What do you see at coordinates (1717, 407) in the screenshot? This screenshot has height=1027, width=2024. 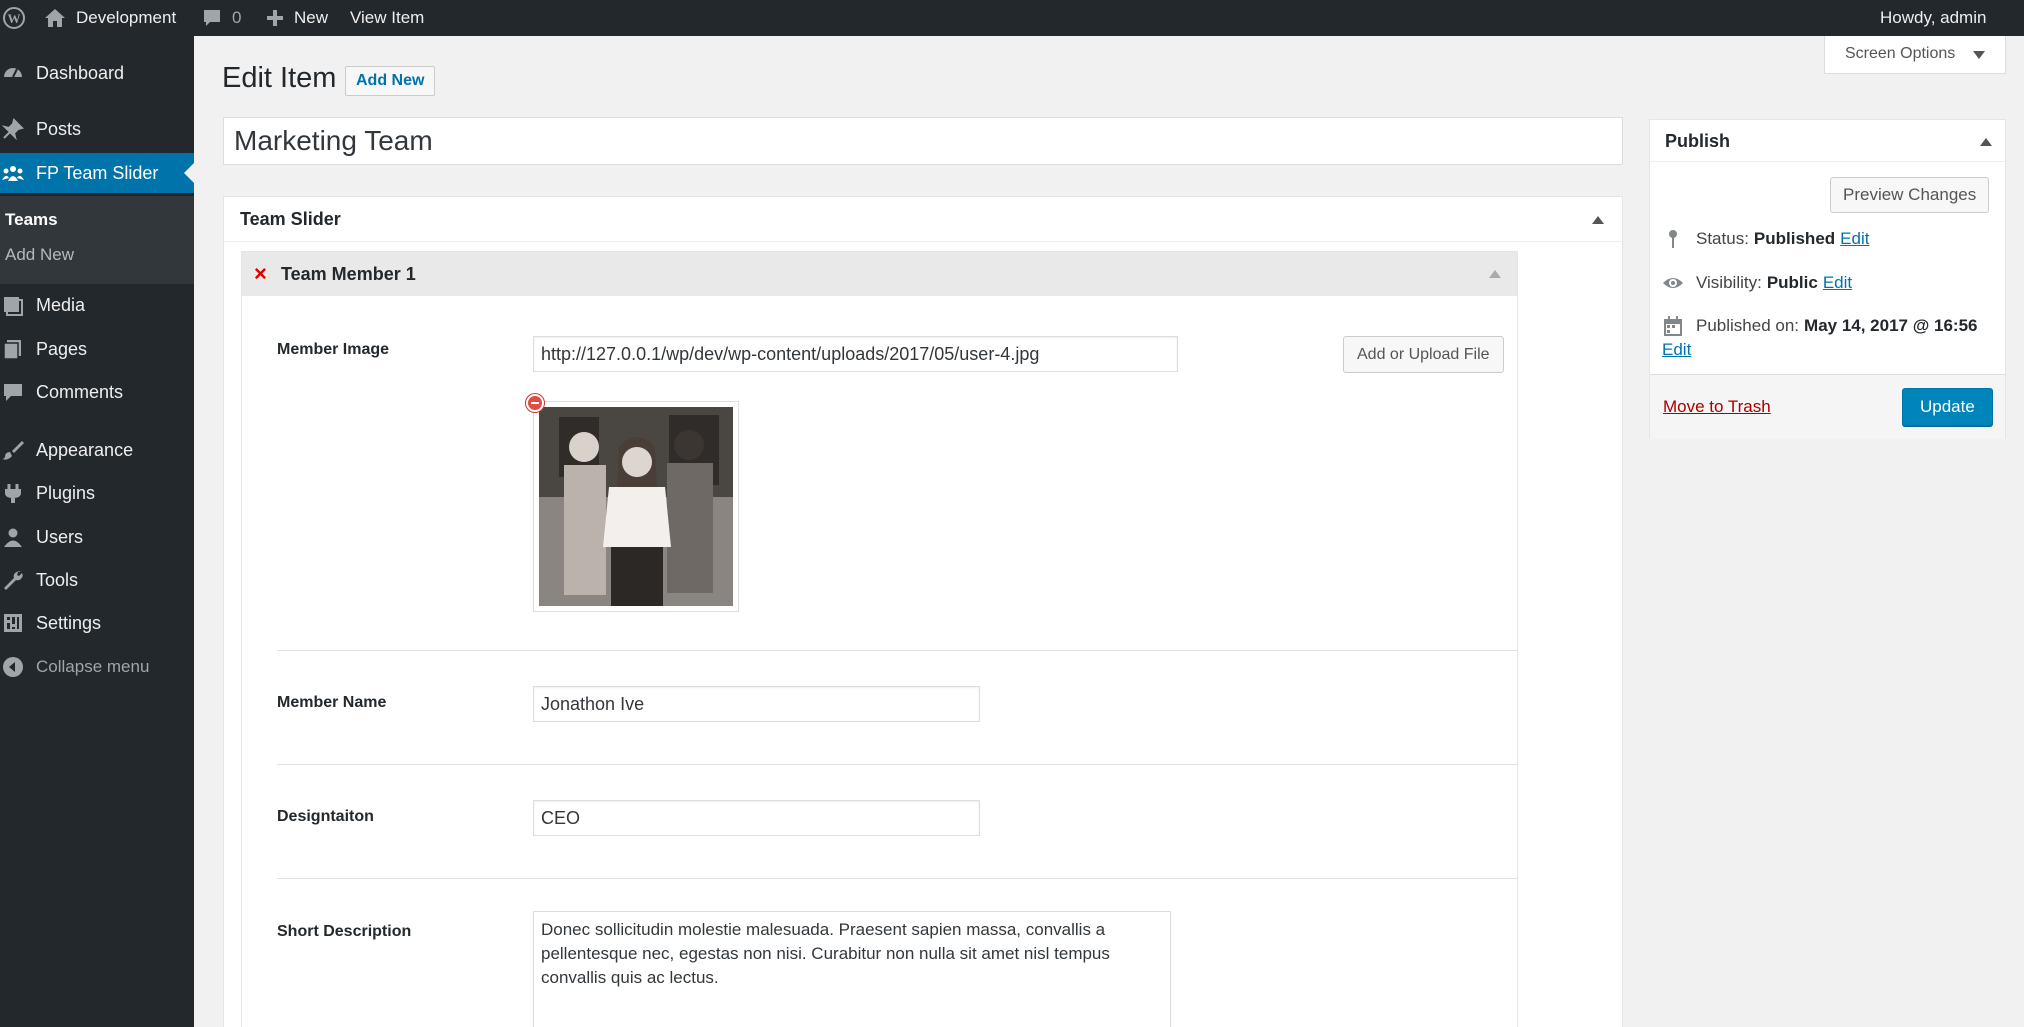 I see `move-to-trash-link: Move to Trash` at bounding box center [1717, 407].